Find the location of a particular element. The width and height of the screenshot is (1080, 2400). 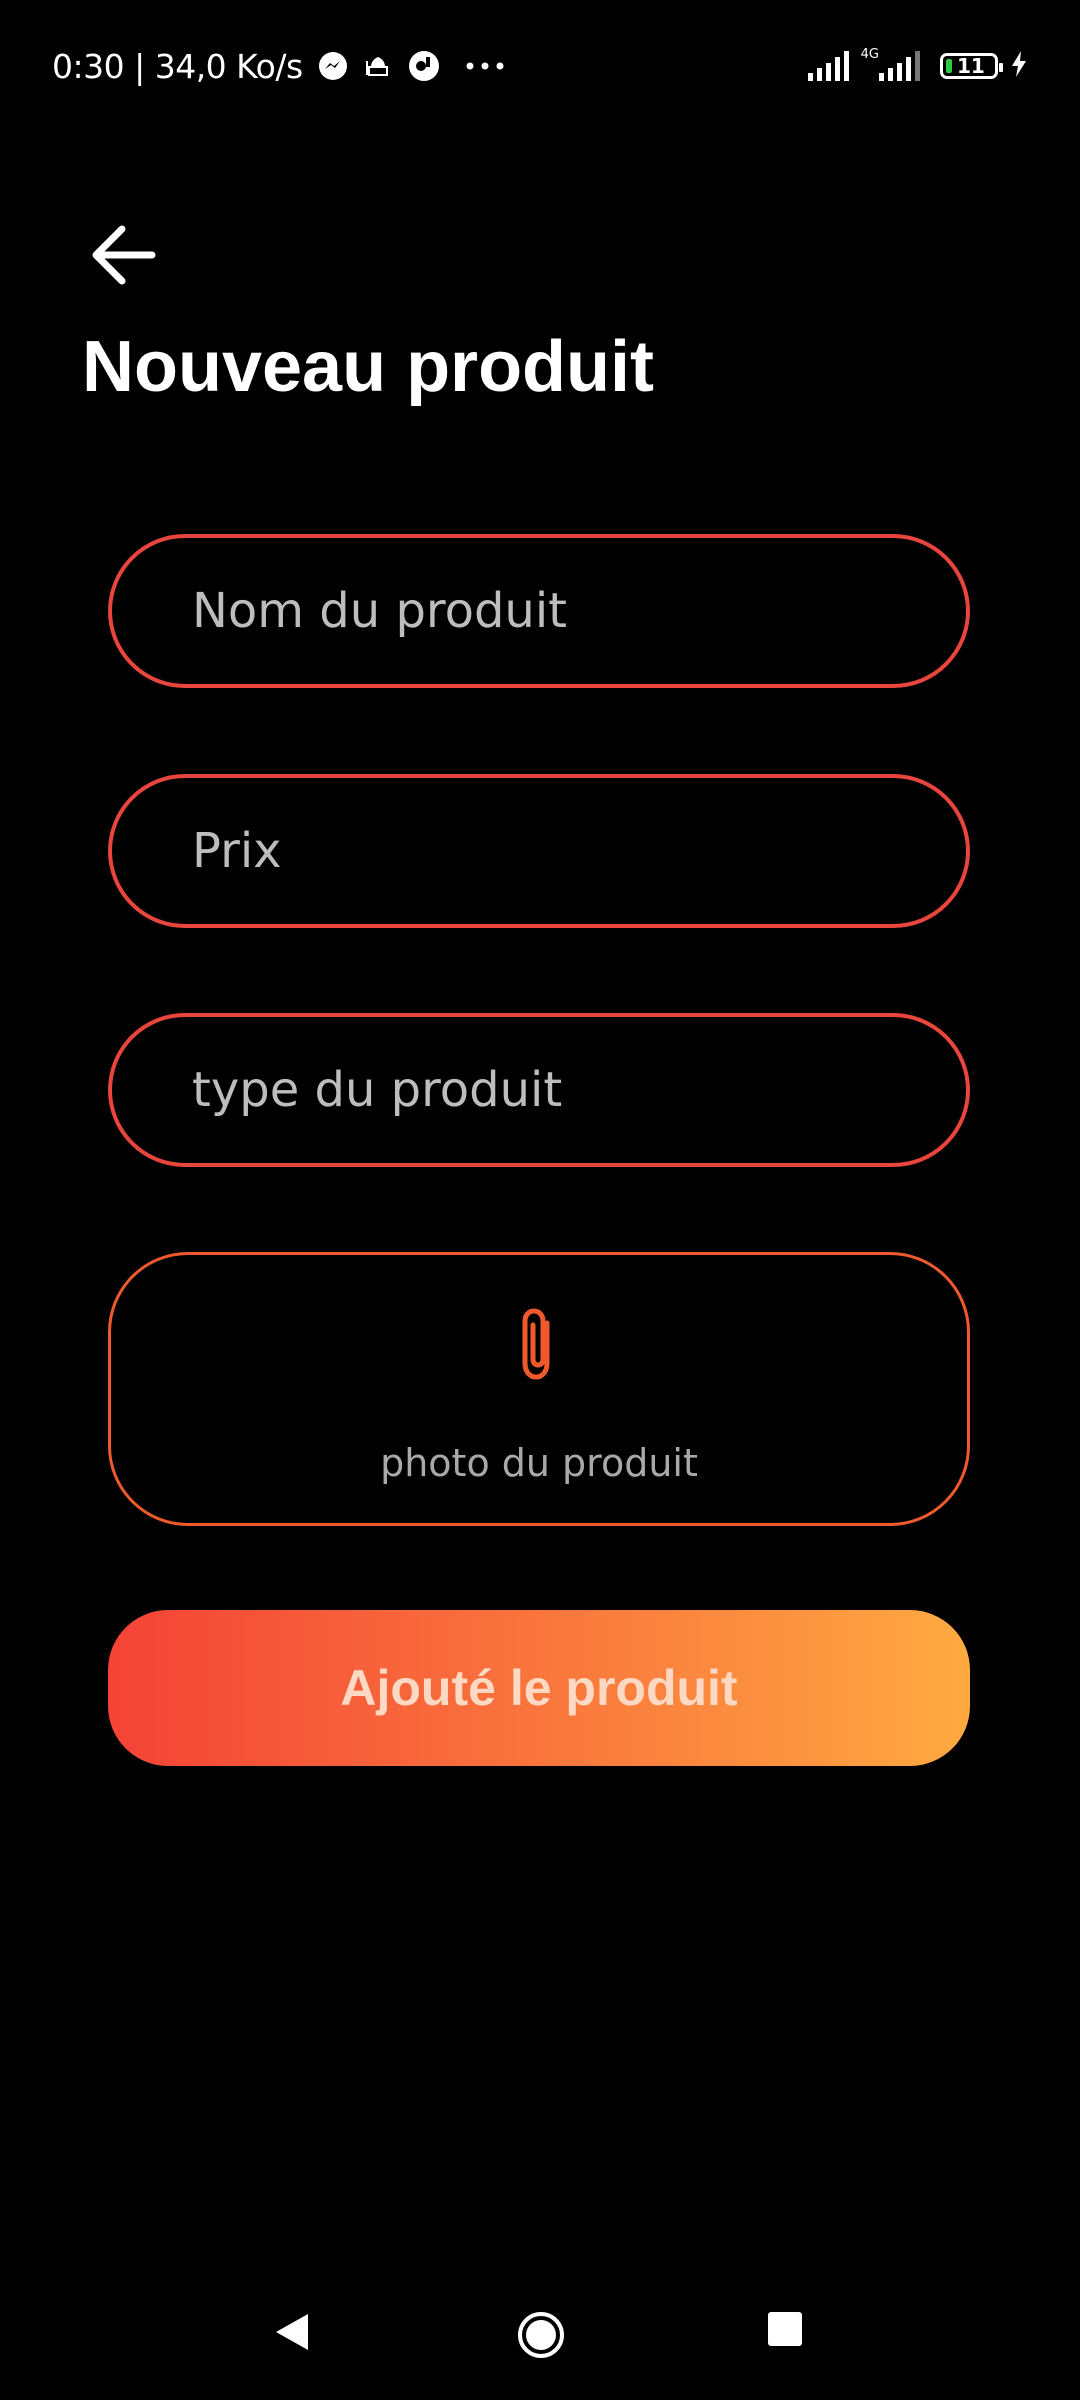

signal-4g-icon is located at coordinates (901, 66).